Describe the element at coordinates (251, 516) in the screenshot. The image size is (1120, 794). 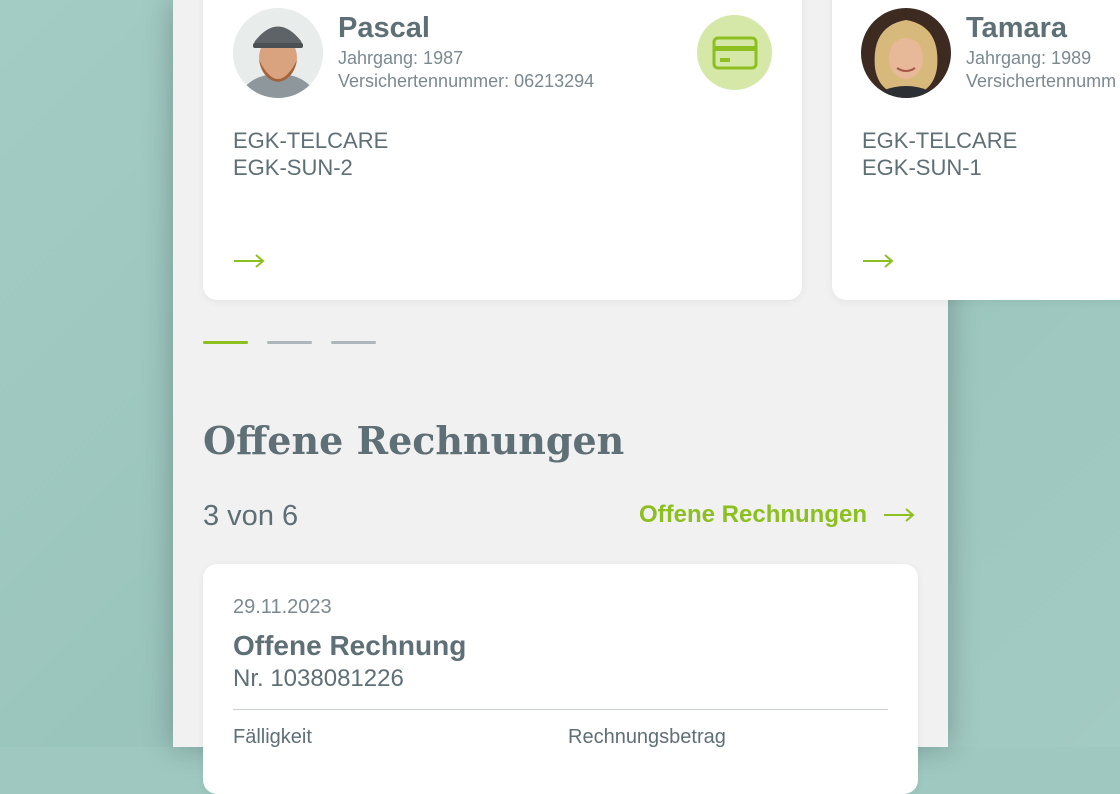
I see `invoice-count: 3 von 6` at that location.